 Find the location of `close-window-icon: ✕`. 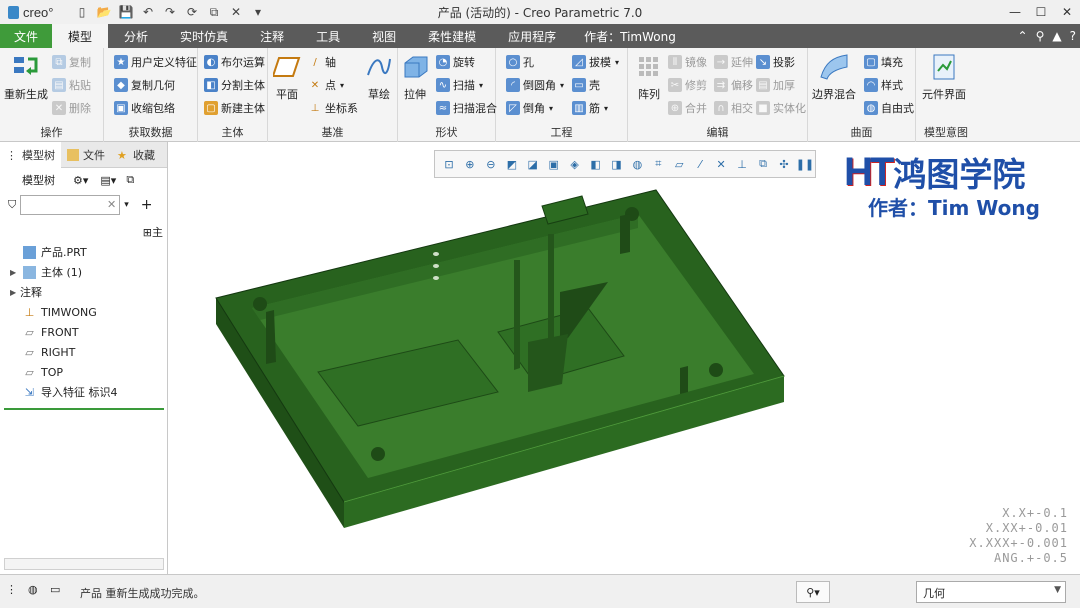

close-window-icon: ✕ is located at coordinates (236, 12).